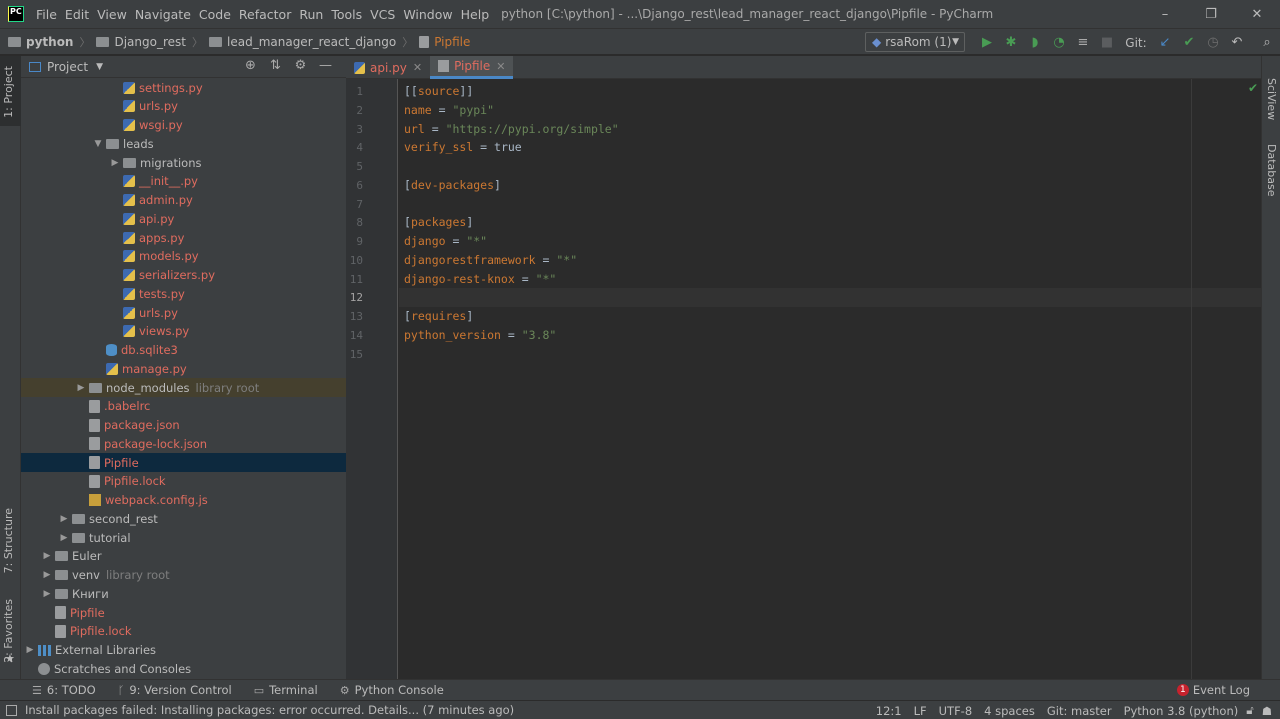 This screenshot has width=1280, height=719. I want to click on toggle-tool-windows-icon, so click(11, 710).